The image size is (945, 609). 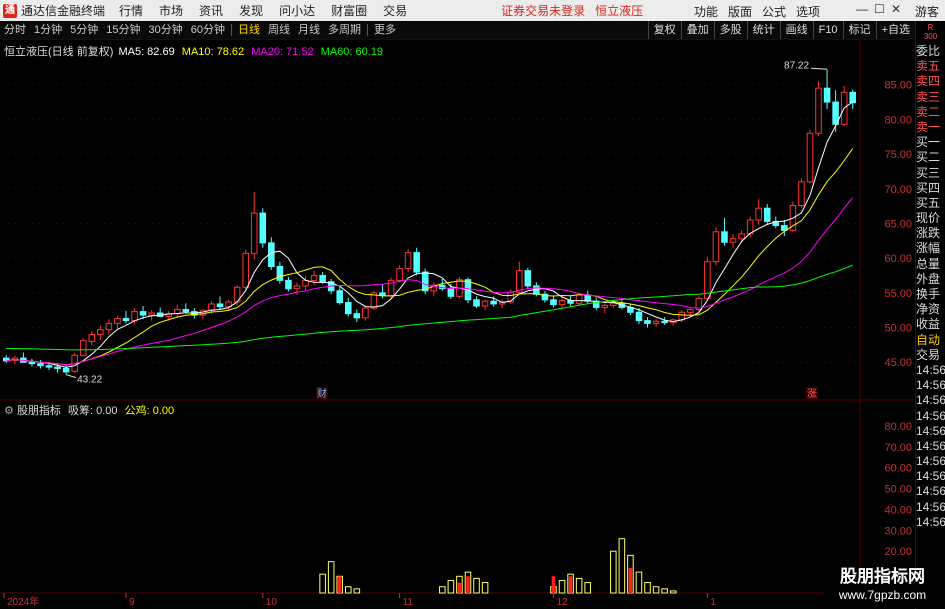 I want to click on side-time-8: 14:56, so click(x=930, y=491).